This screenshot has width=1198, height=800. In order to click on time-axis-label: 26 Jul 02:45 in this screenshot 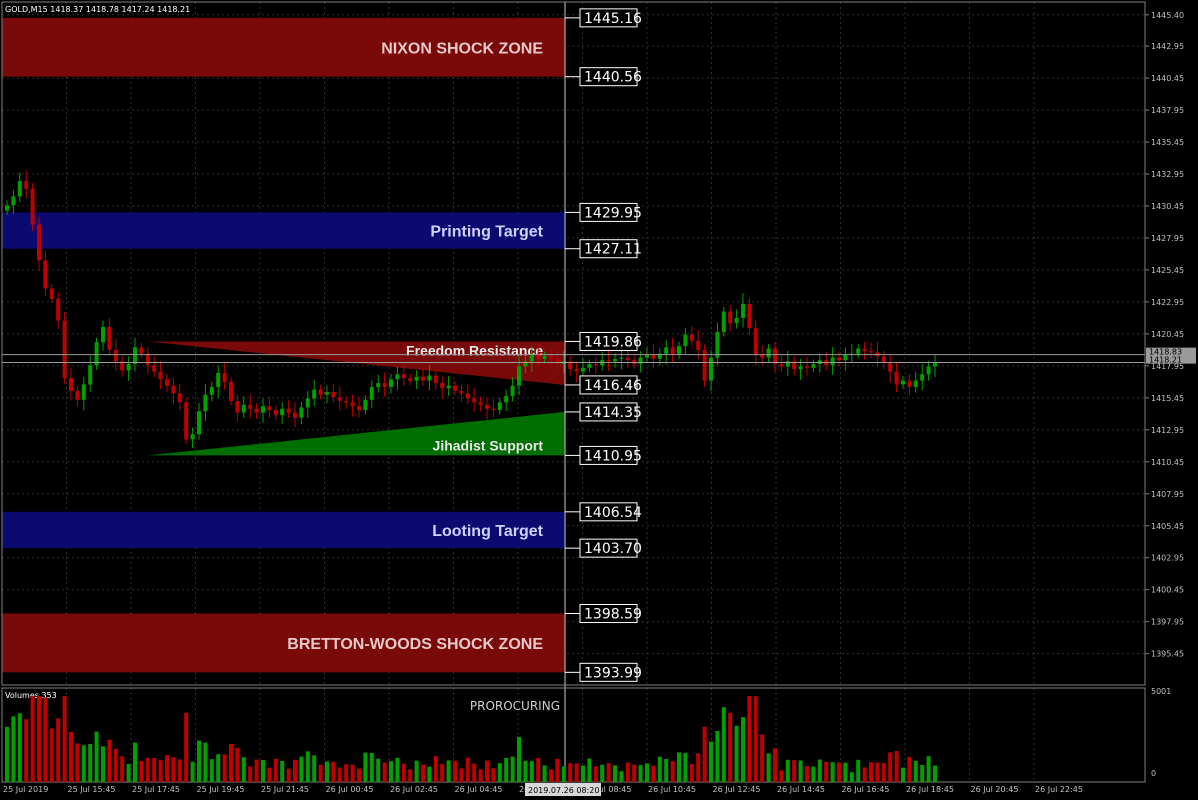, I will do `click(414, 789)`.